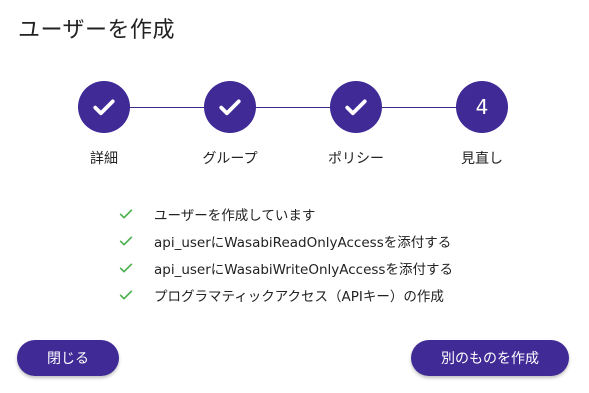 The image size is (589, 393). What do you see at coordinates (235, 215) in the screenshot?
I see `task-text: ユーザーを作成しています` at bounding box center [235, 215].